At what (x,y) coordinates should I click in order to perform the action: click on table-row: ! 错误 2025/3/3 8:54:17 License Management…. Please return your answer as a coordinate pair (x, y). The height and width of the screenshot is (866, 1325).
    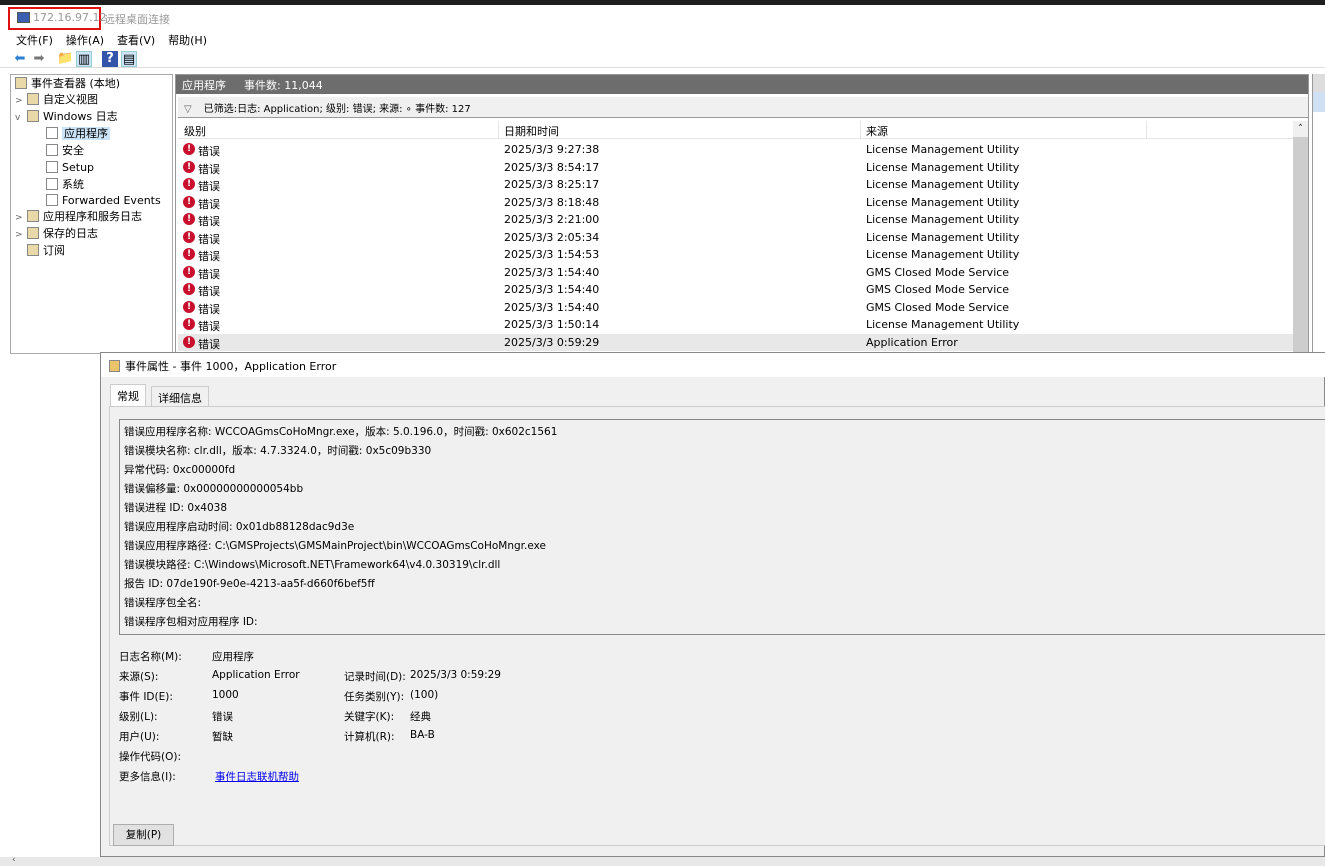
    Looking at the image, I should click on (735, 168).